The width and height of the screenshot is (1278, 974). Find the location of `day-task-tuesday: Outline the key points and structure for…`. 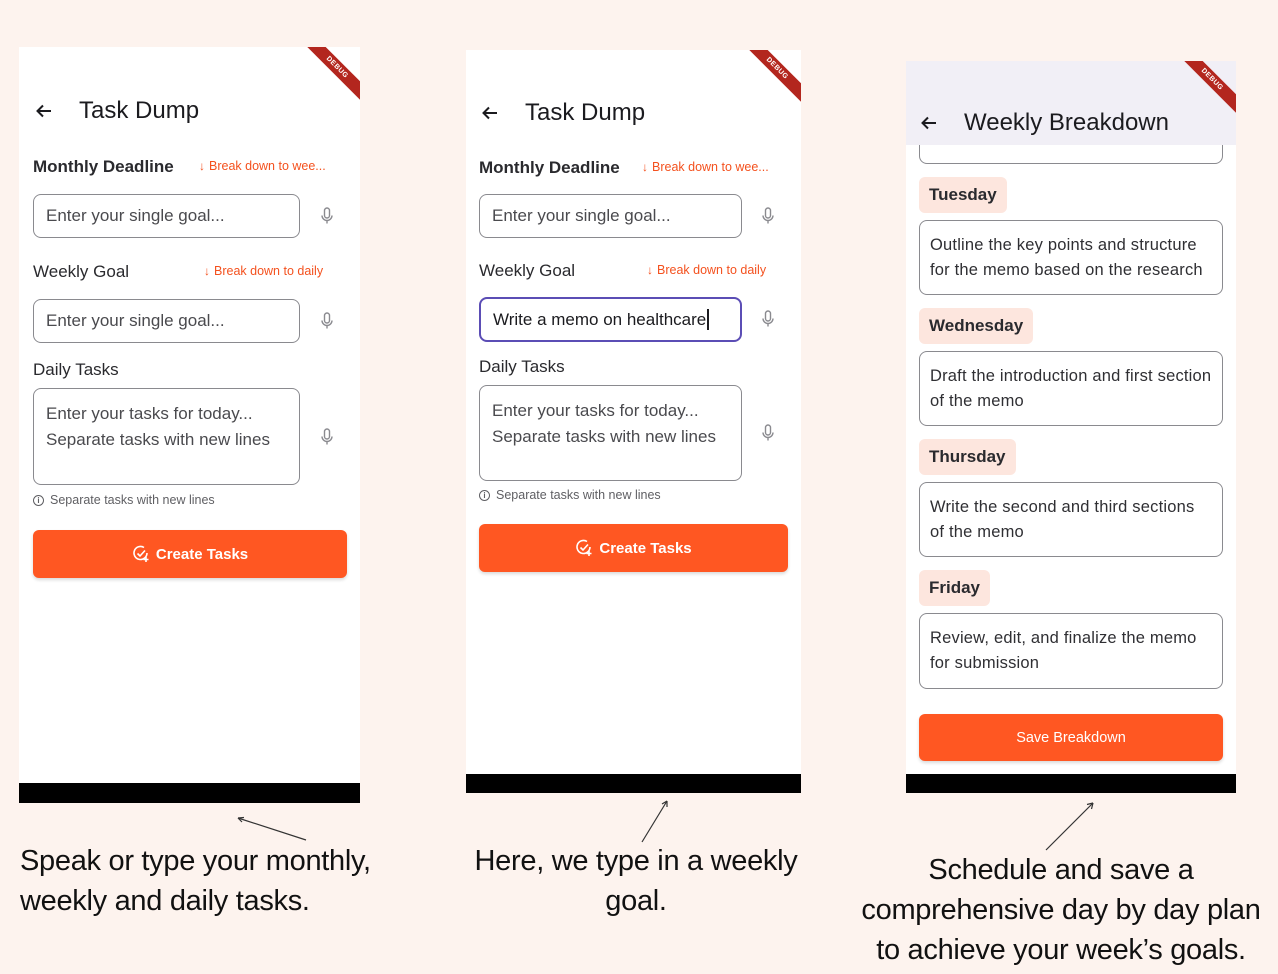

day-task-tuesday: Outline the key points and structure for… is located at coordinates (1071, 257).